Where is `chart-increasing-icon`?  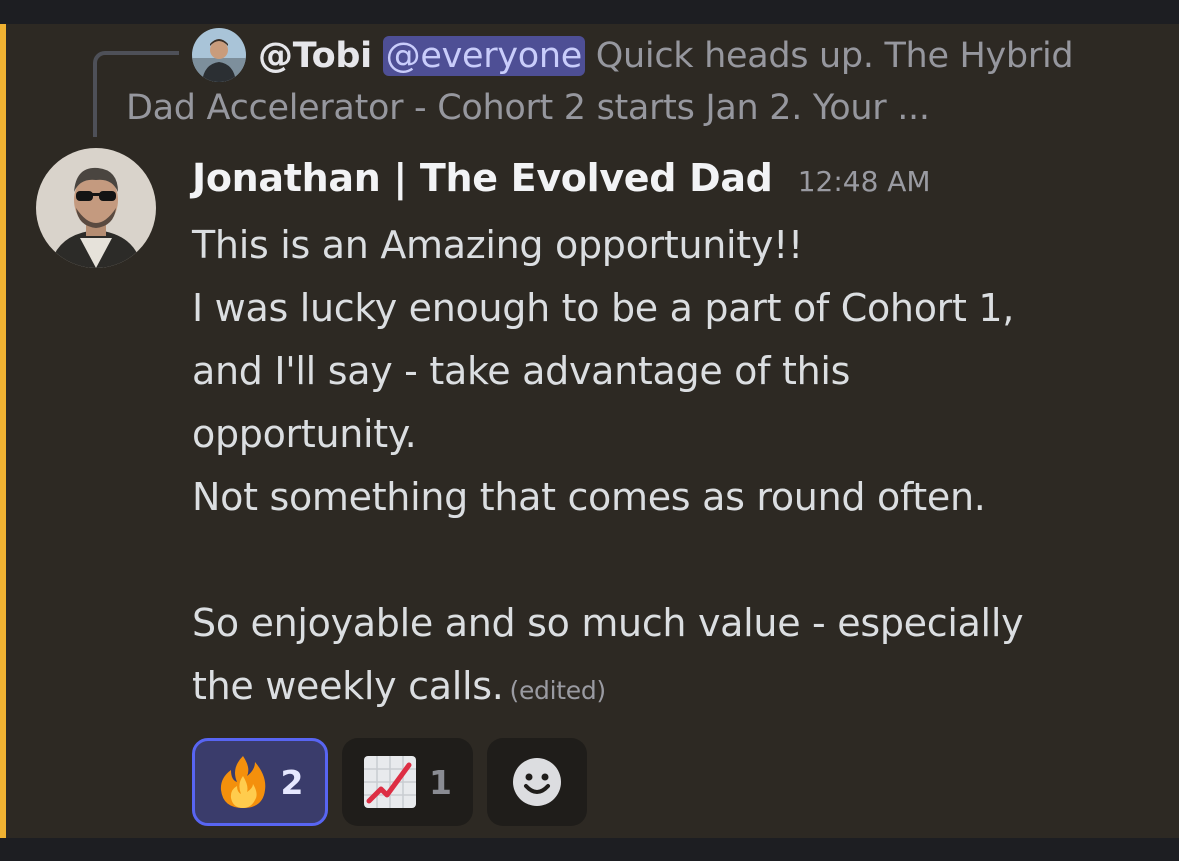
chart-increasing-icon is located at coordinates (390, 782).